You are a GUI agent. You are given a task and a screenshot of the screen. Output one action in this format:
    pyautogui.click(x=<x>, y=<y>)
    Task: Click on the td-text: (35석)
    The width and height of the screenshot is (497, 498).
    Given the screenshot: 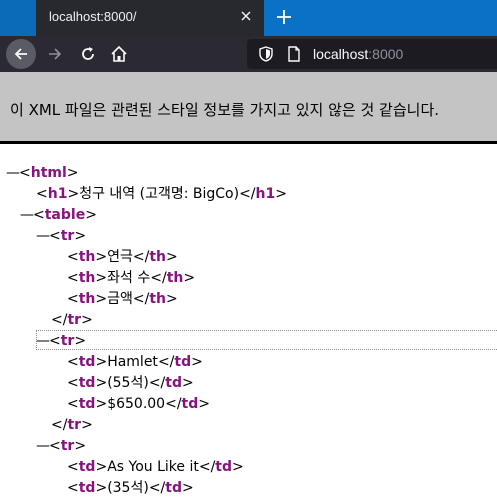 What is the action you would take?
    pyautogui.click(x=128, y=488)
    